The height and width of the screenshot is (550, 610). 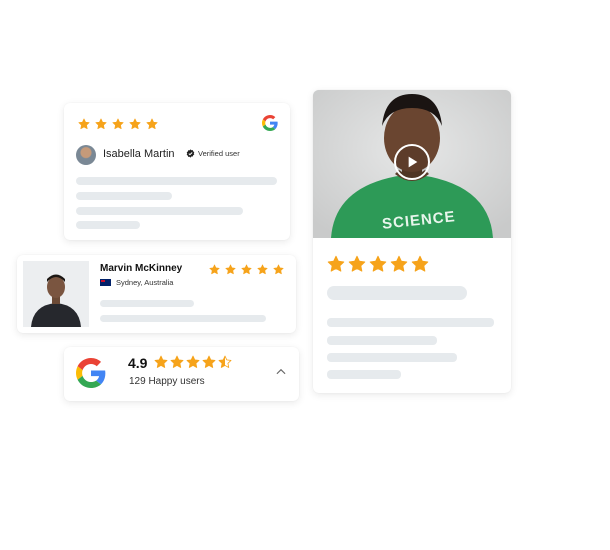 I want to click on chevron-up-icon, so click(x=281, y=372).